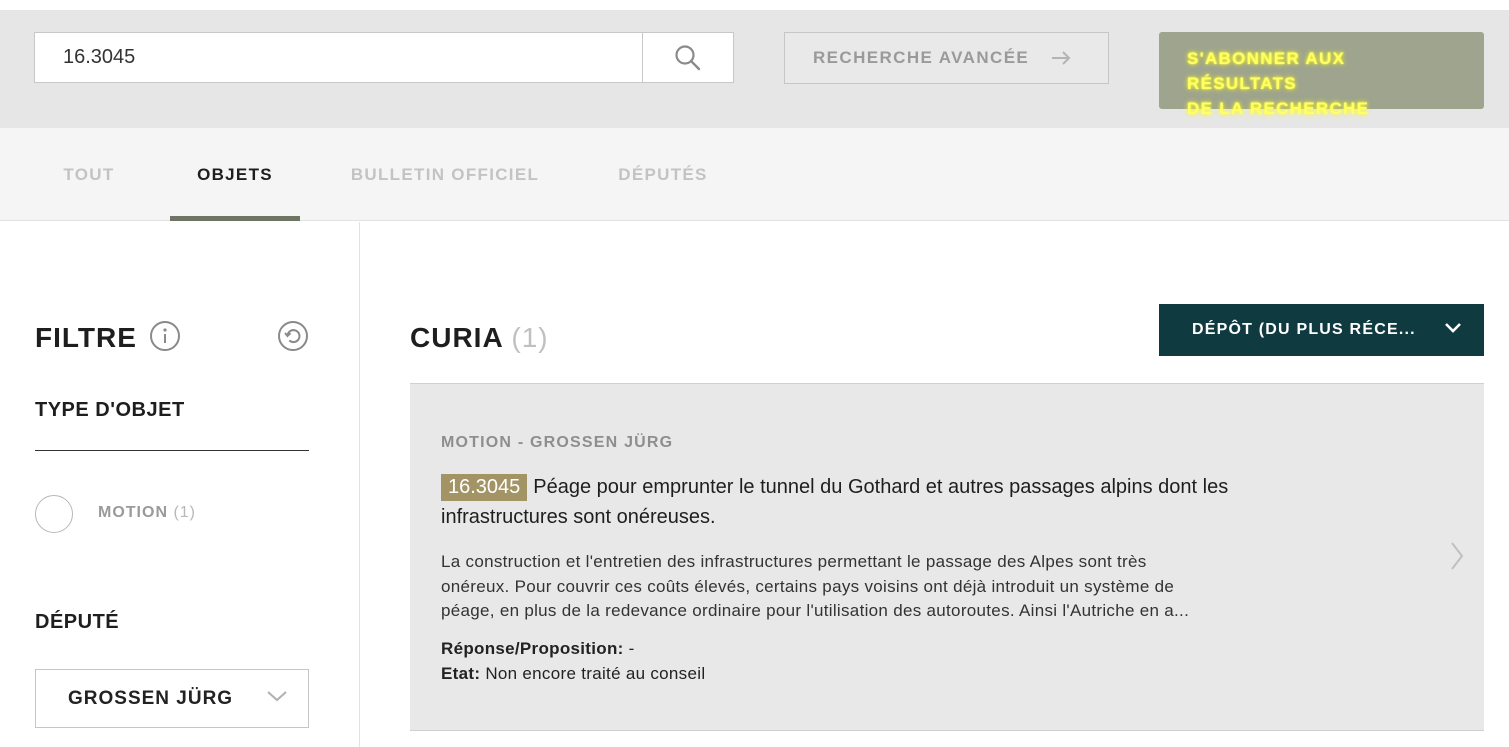  I want to click on section-divider, so click(172, 450).